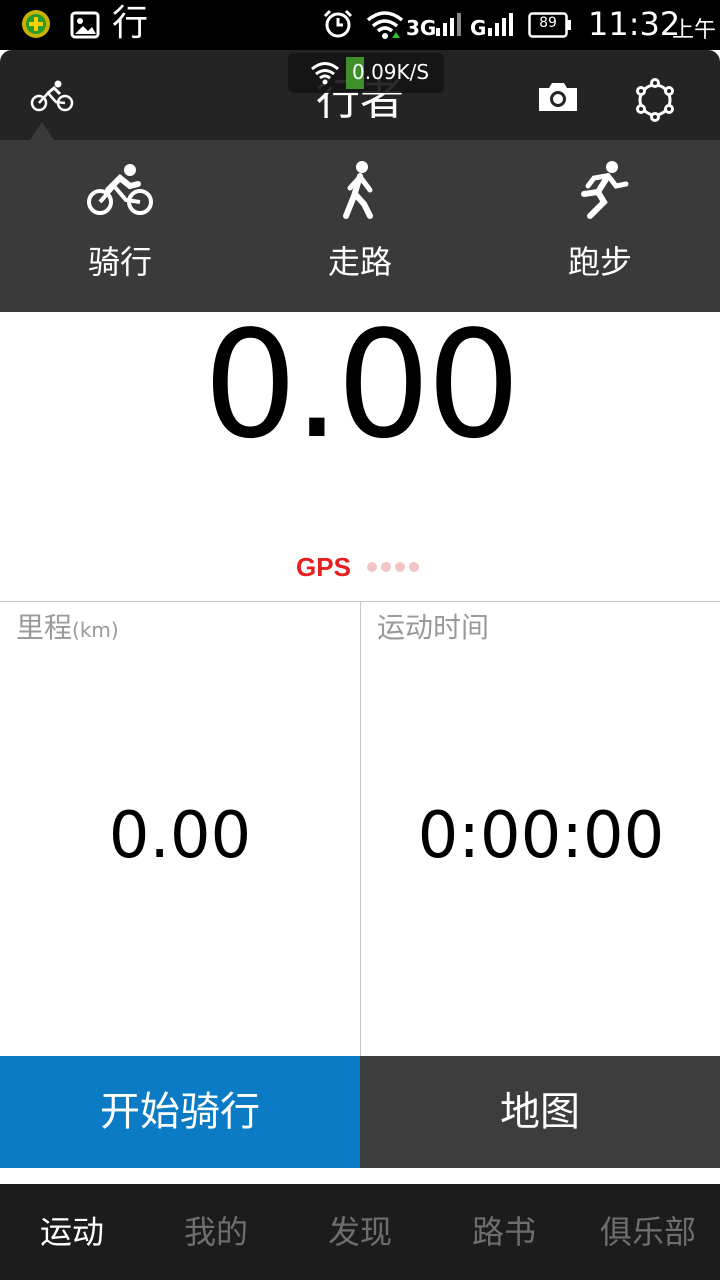  Describe the element at coordinates (180, 1112) in the screenshot. I see `start-ride-button: 开始骑行` at that location.